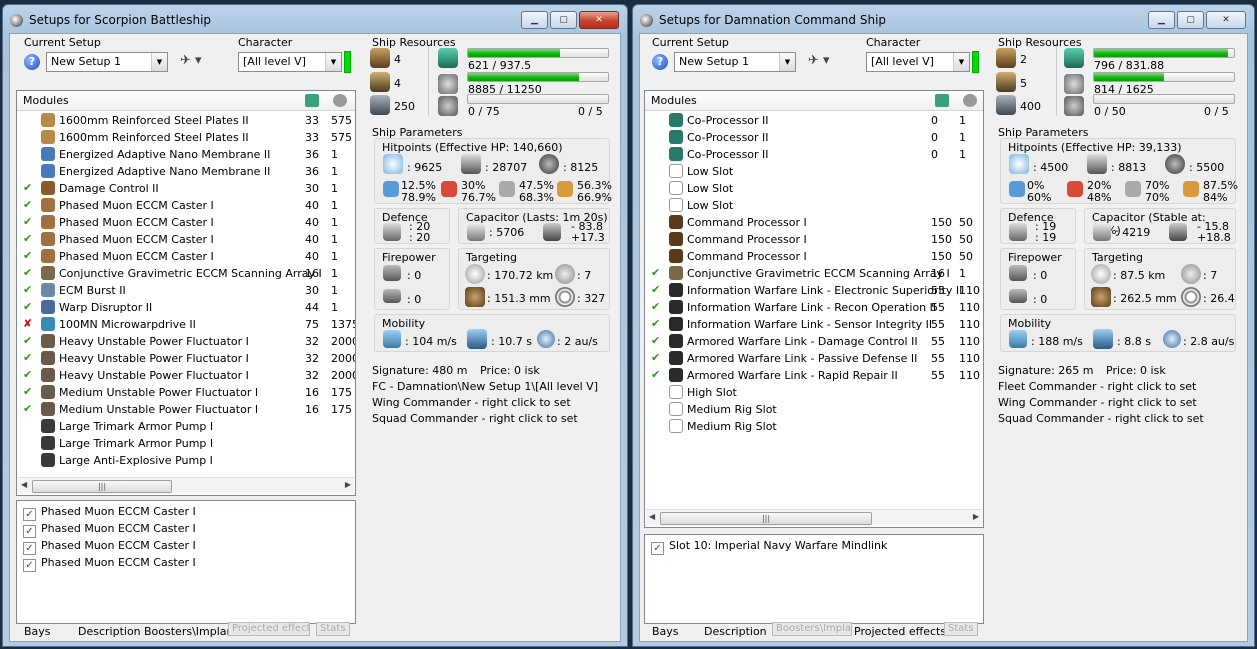  Describe the element at coordinates (186, 426) in the screenshot. I see `module-row: Large Trimark Armor Pump I` at that location.